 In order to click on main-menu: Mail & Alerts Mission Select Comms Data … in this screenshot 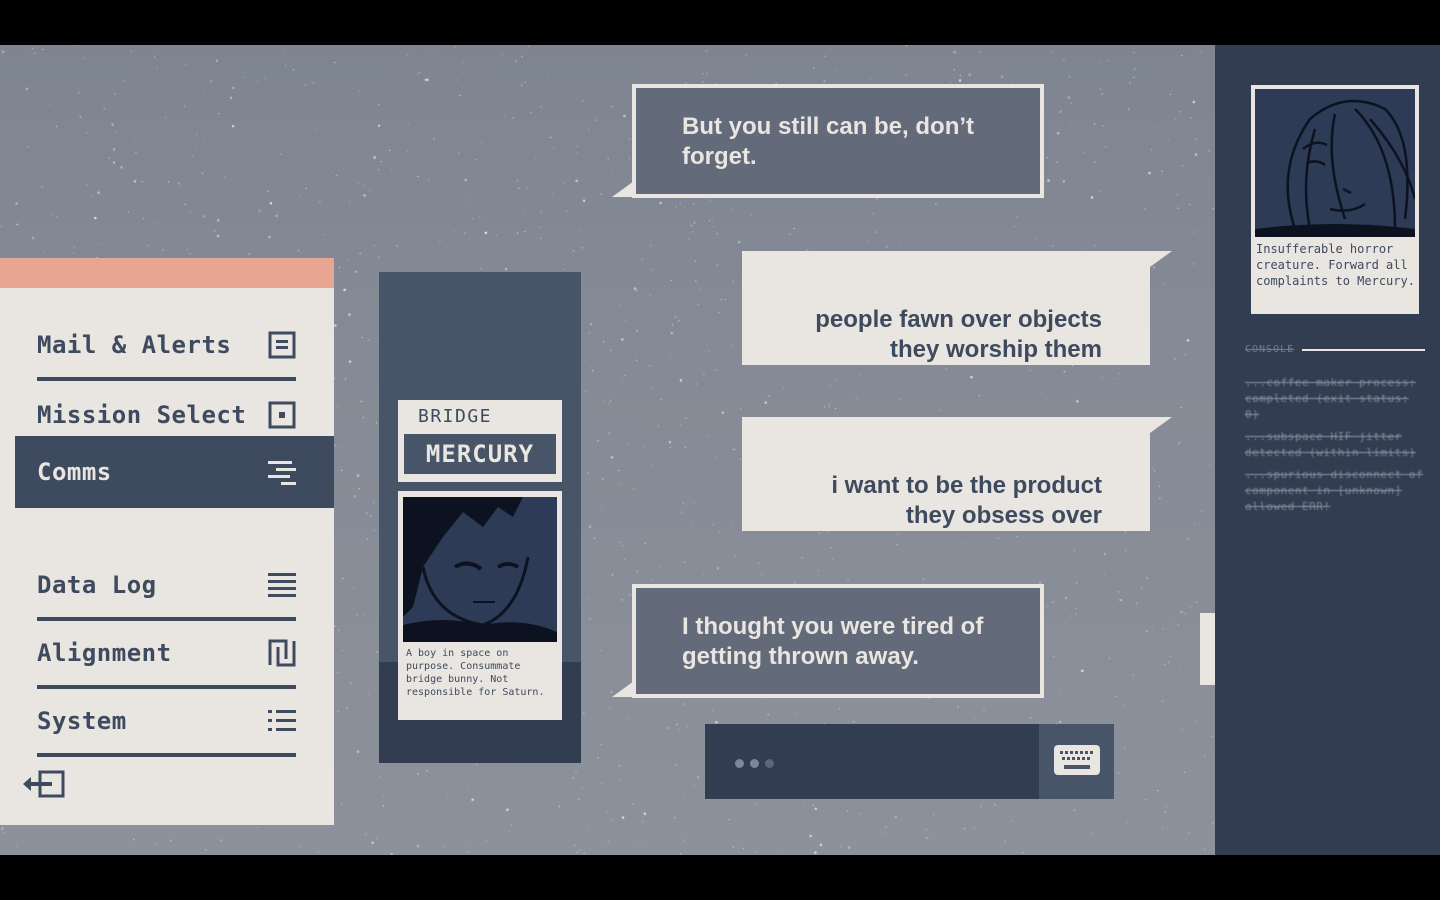, I will do `click(167, 541)`.